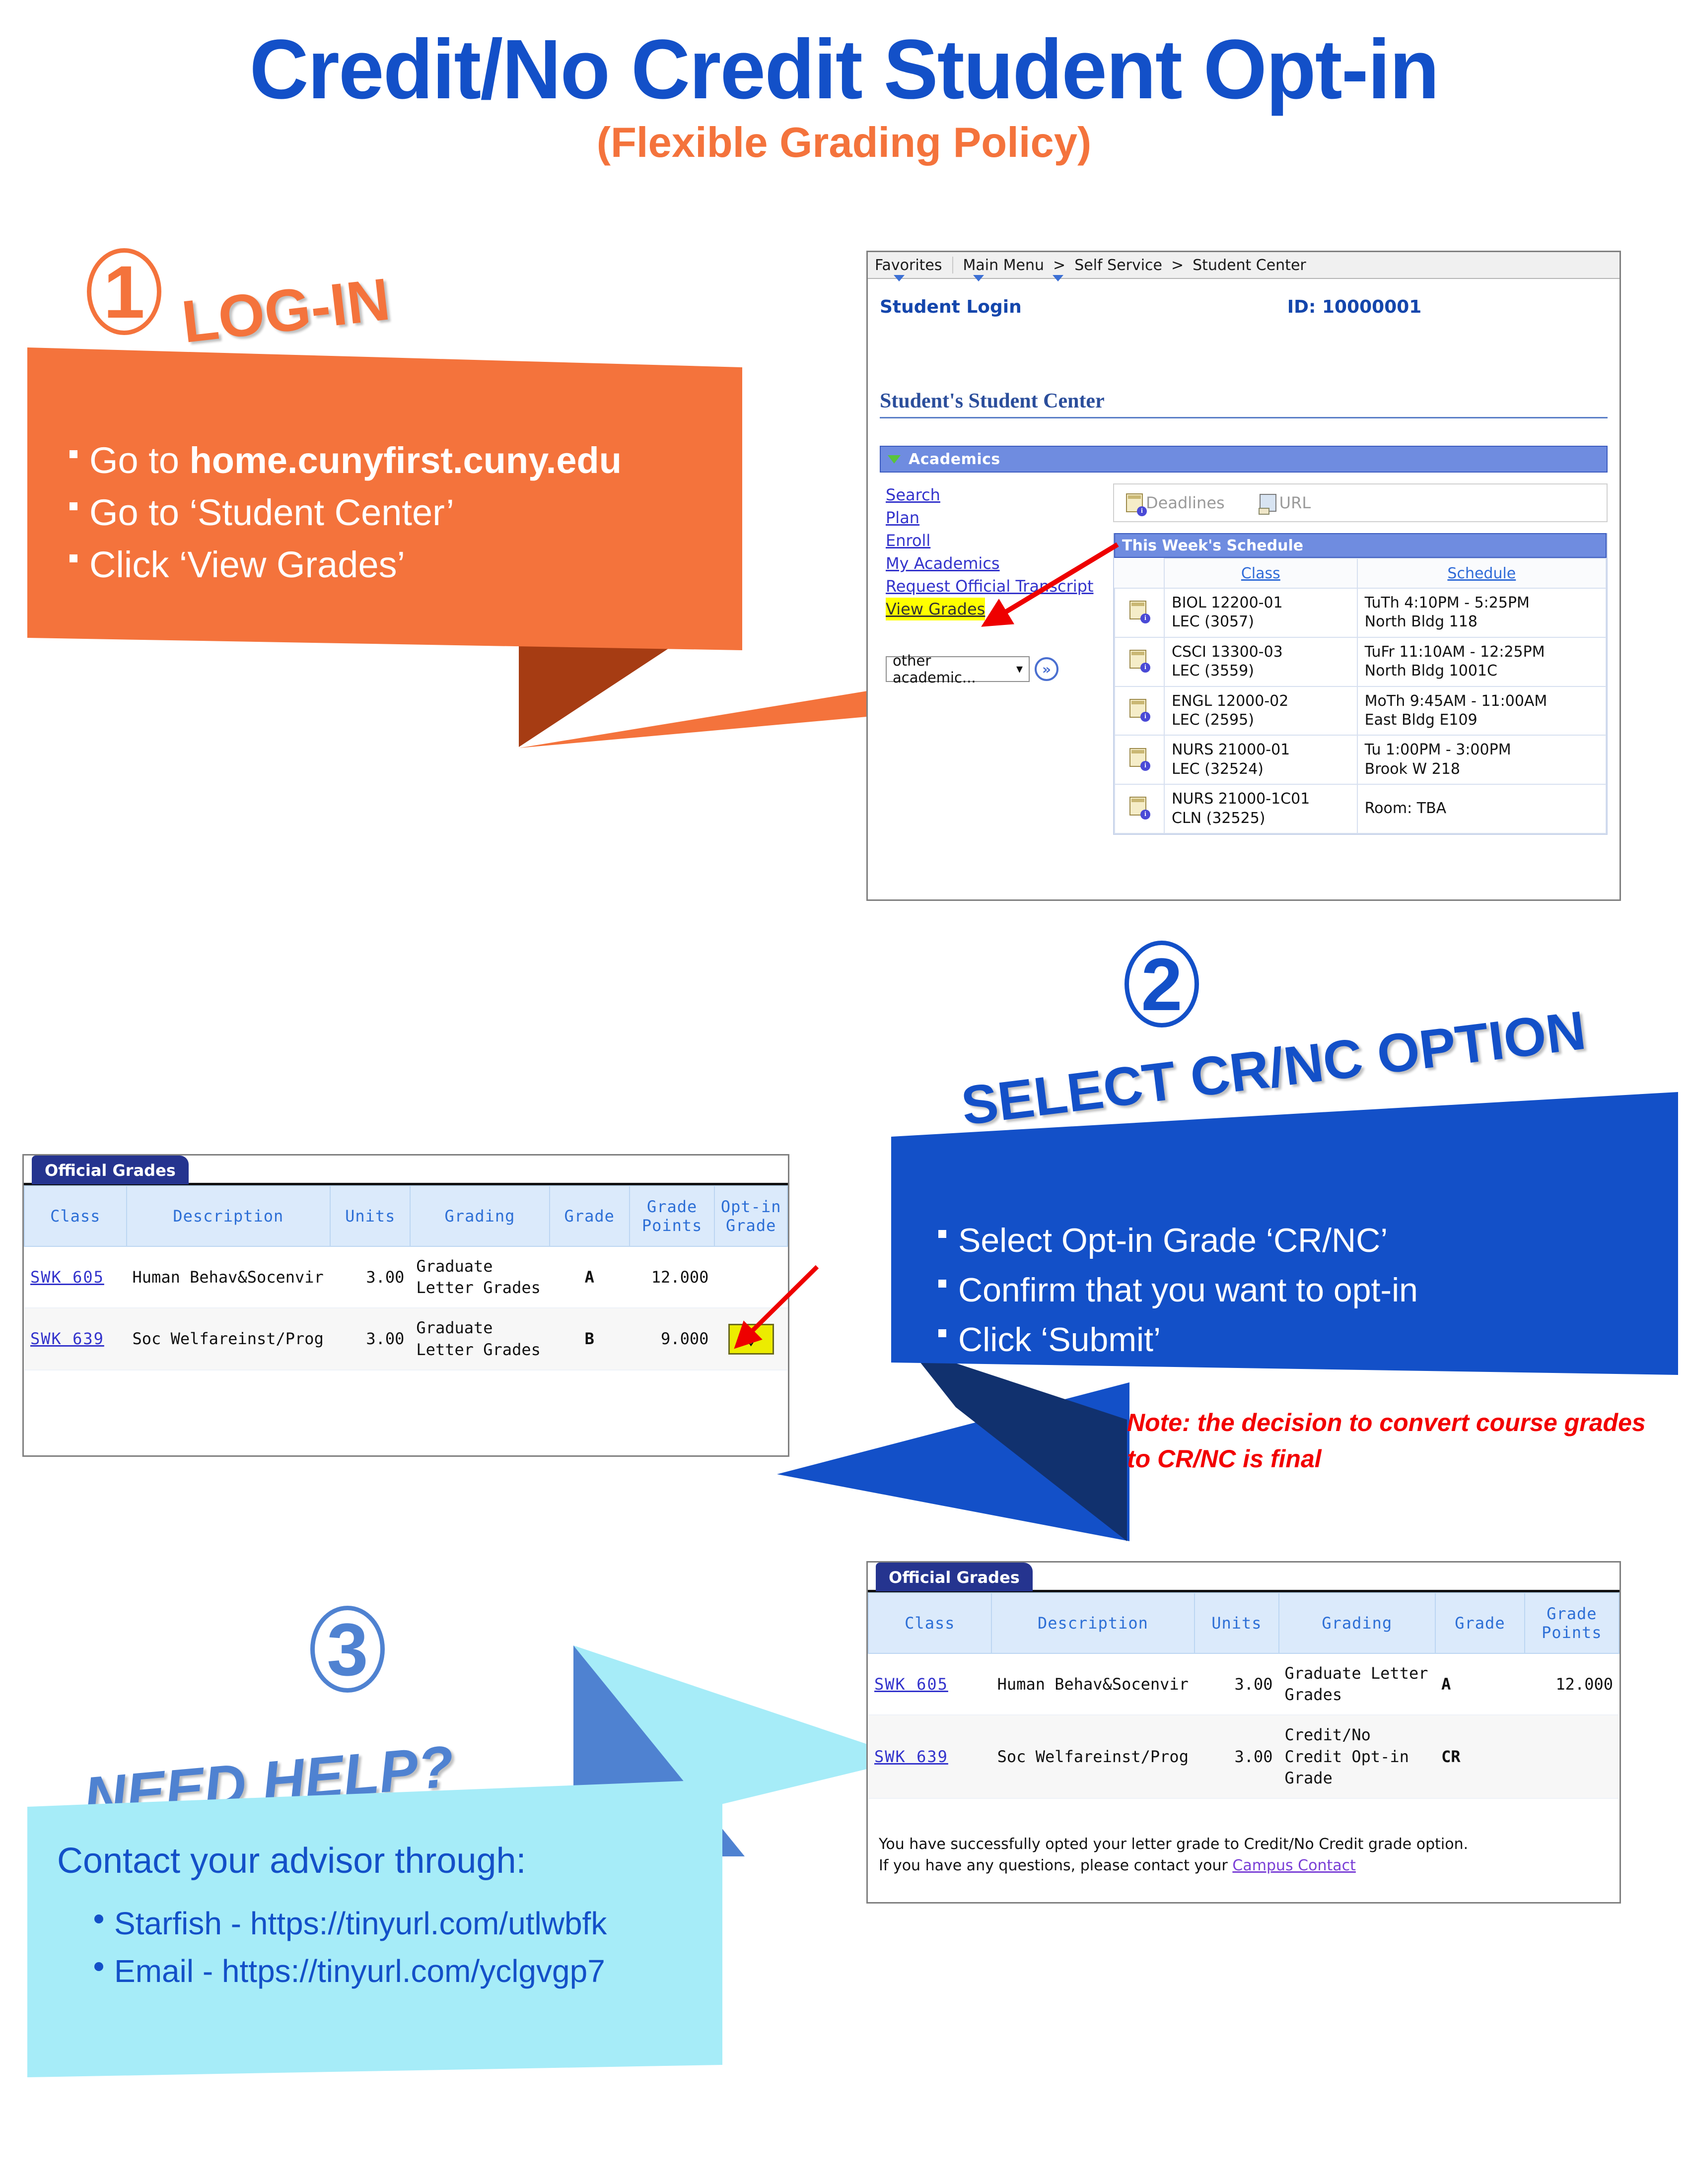 The height and width of the screenshot is (2184, 1688). I want to click on schedule-title: This Week's Schedule, so click(1213, 545).